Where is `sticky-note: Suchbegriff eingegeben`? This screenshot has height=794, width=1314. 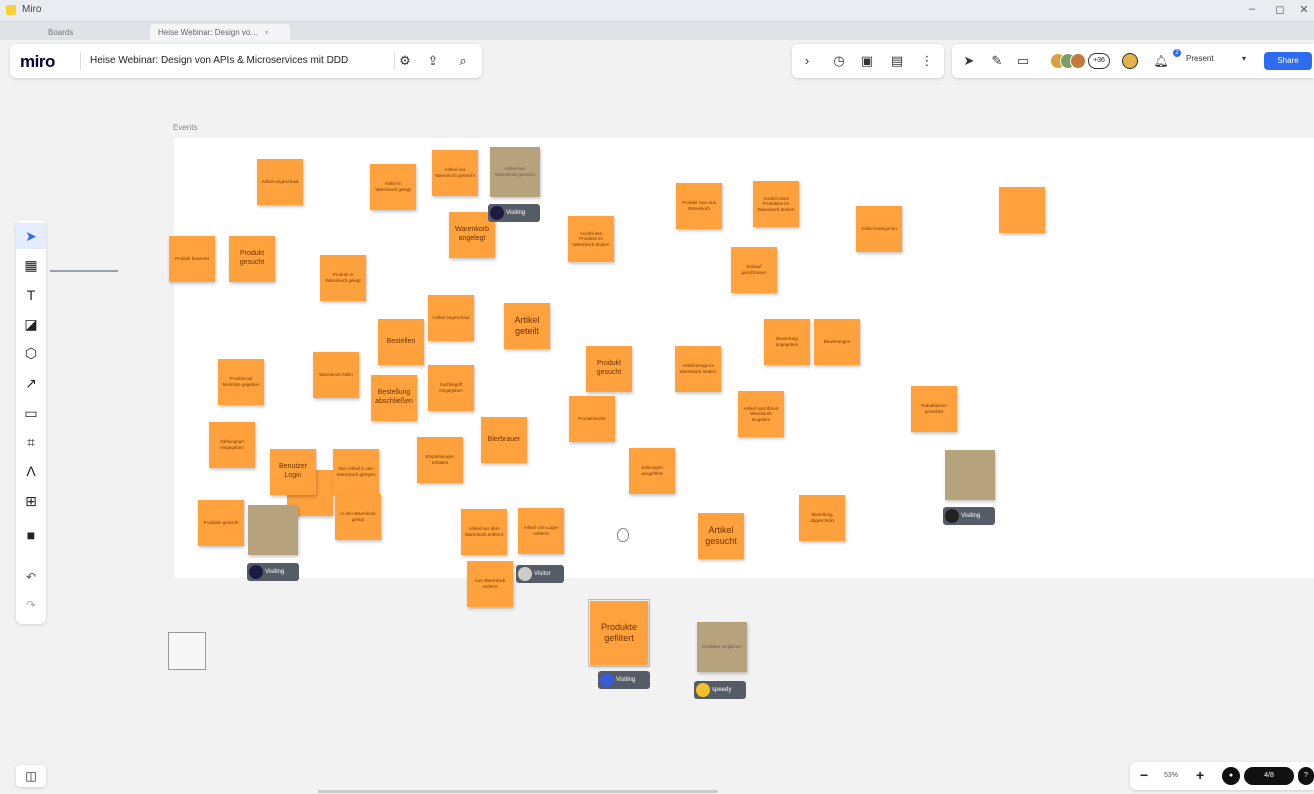 sticky-note: Suchbegriff eingegeben is located at coordinates (451, 388).